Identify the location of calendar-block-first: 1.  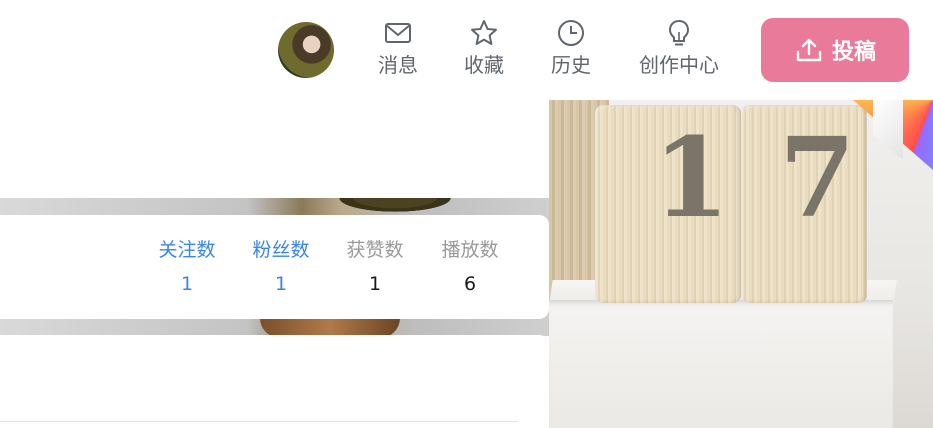
(668, 204).